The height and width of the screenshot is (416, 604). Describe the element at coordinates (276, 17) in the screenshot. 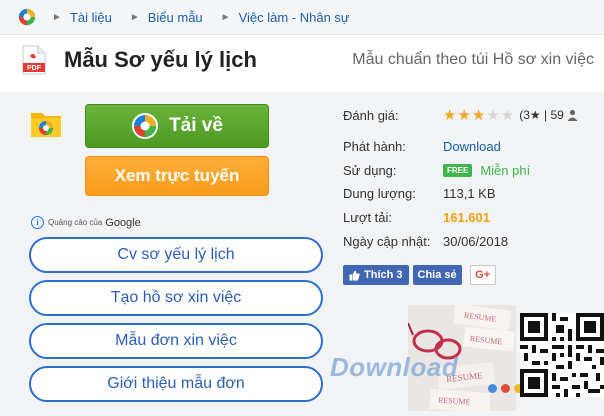

I see `breadcrumb-item-jobs-hr: ► Việc làm - Nhân sự` at that location.